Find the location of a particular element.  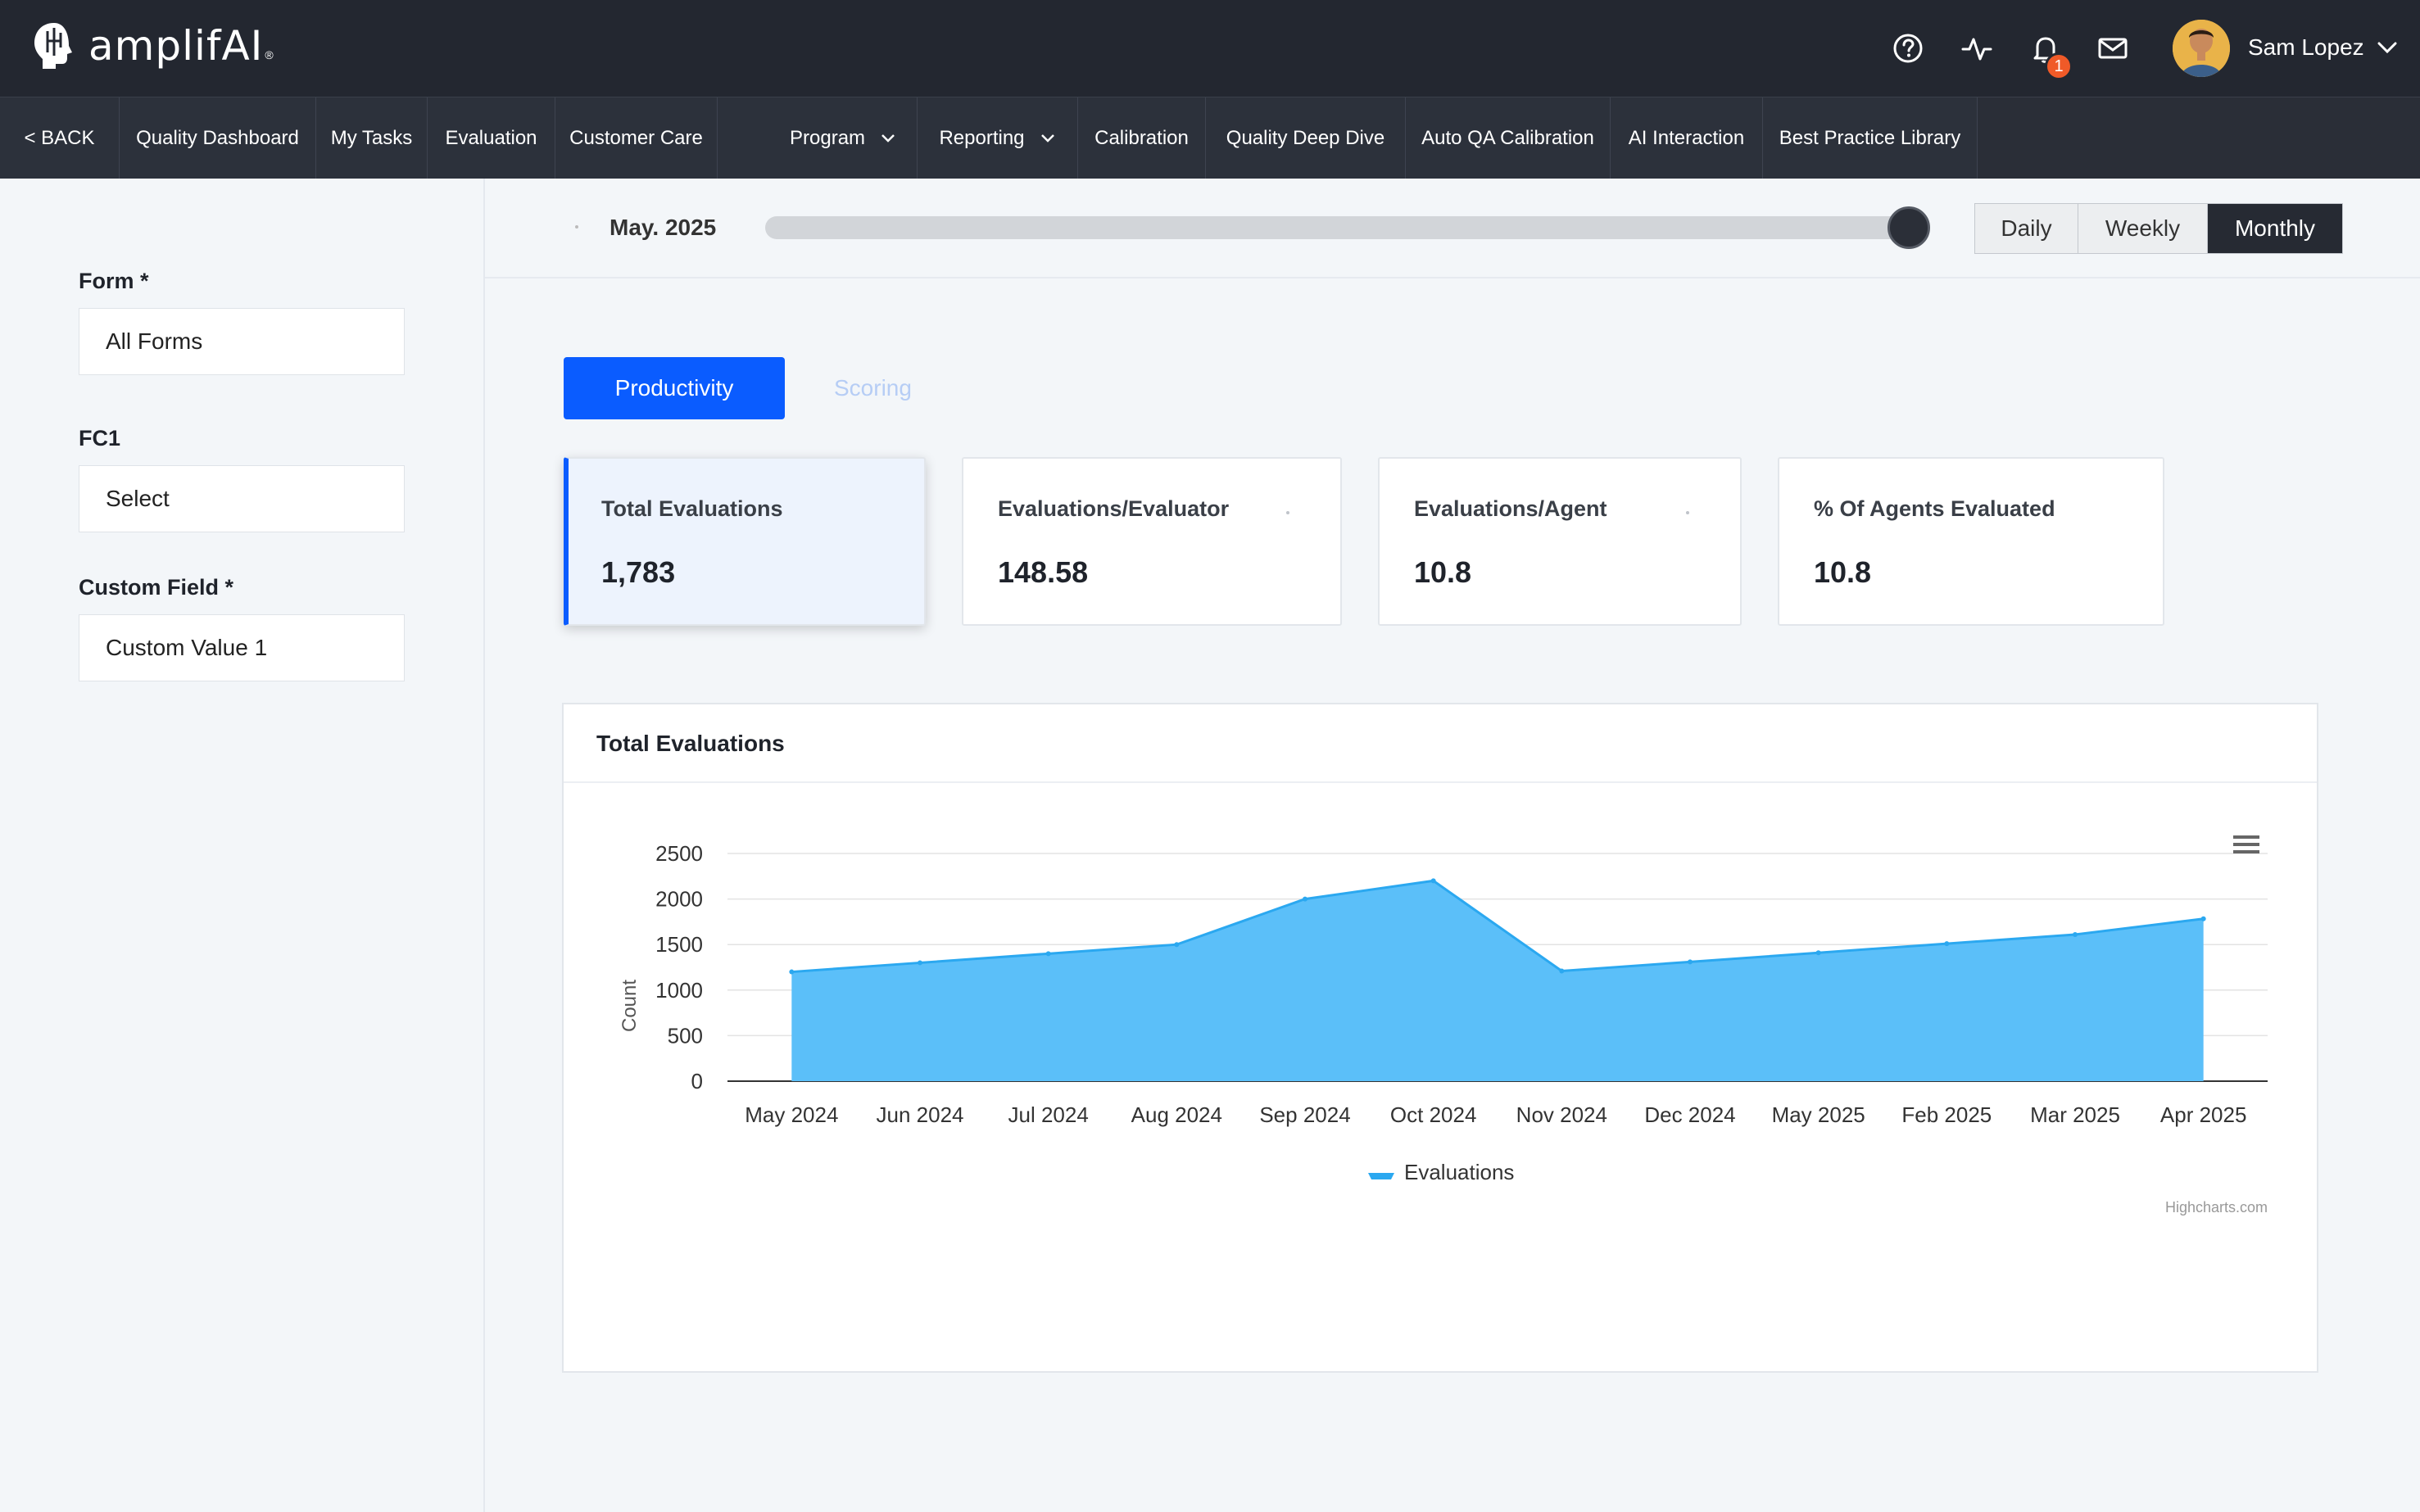

nav-customer-care: Customer Care is located at coordinates (636, 138).